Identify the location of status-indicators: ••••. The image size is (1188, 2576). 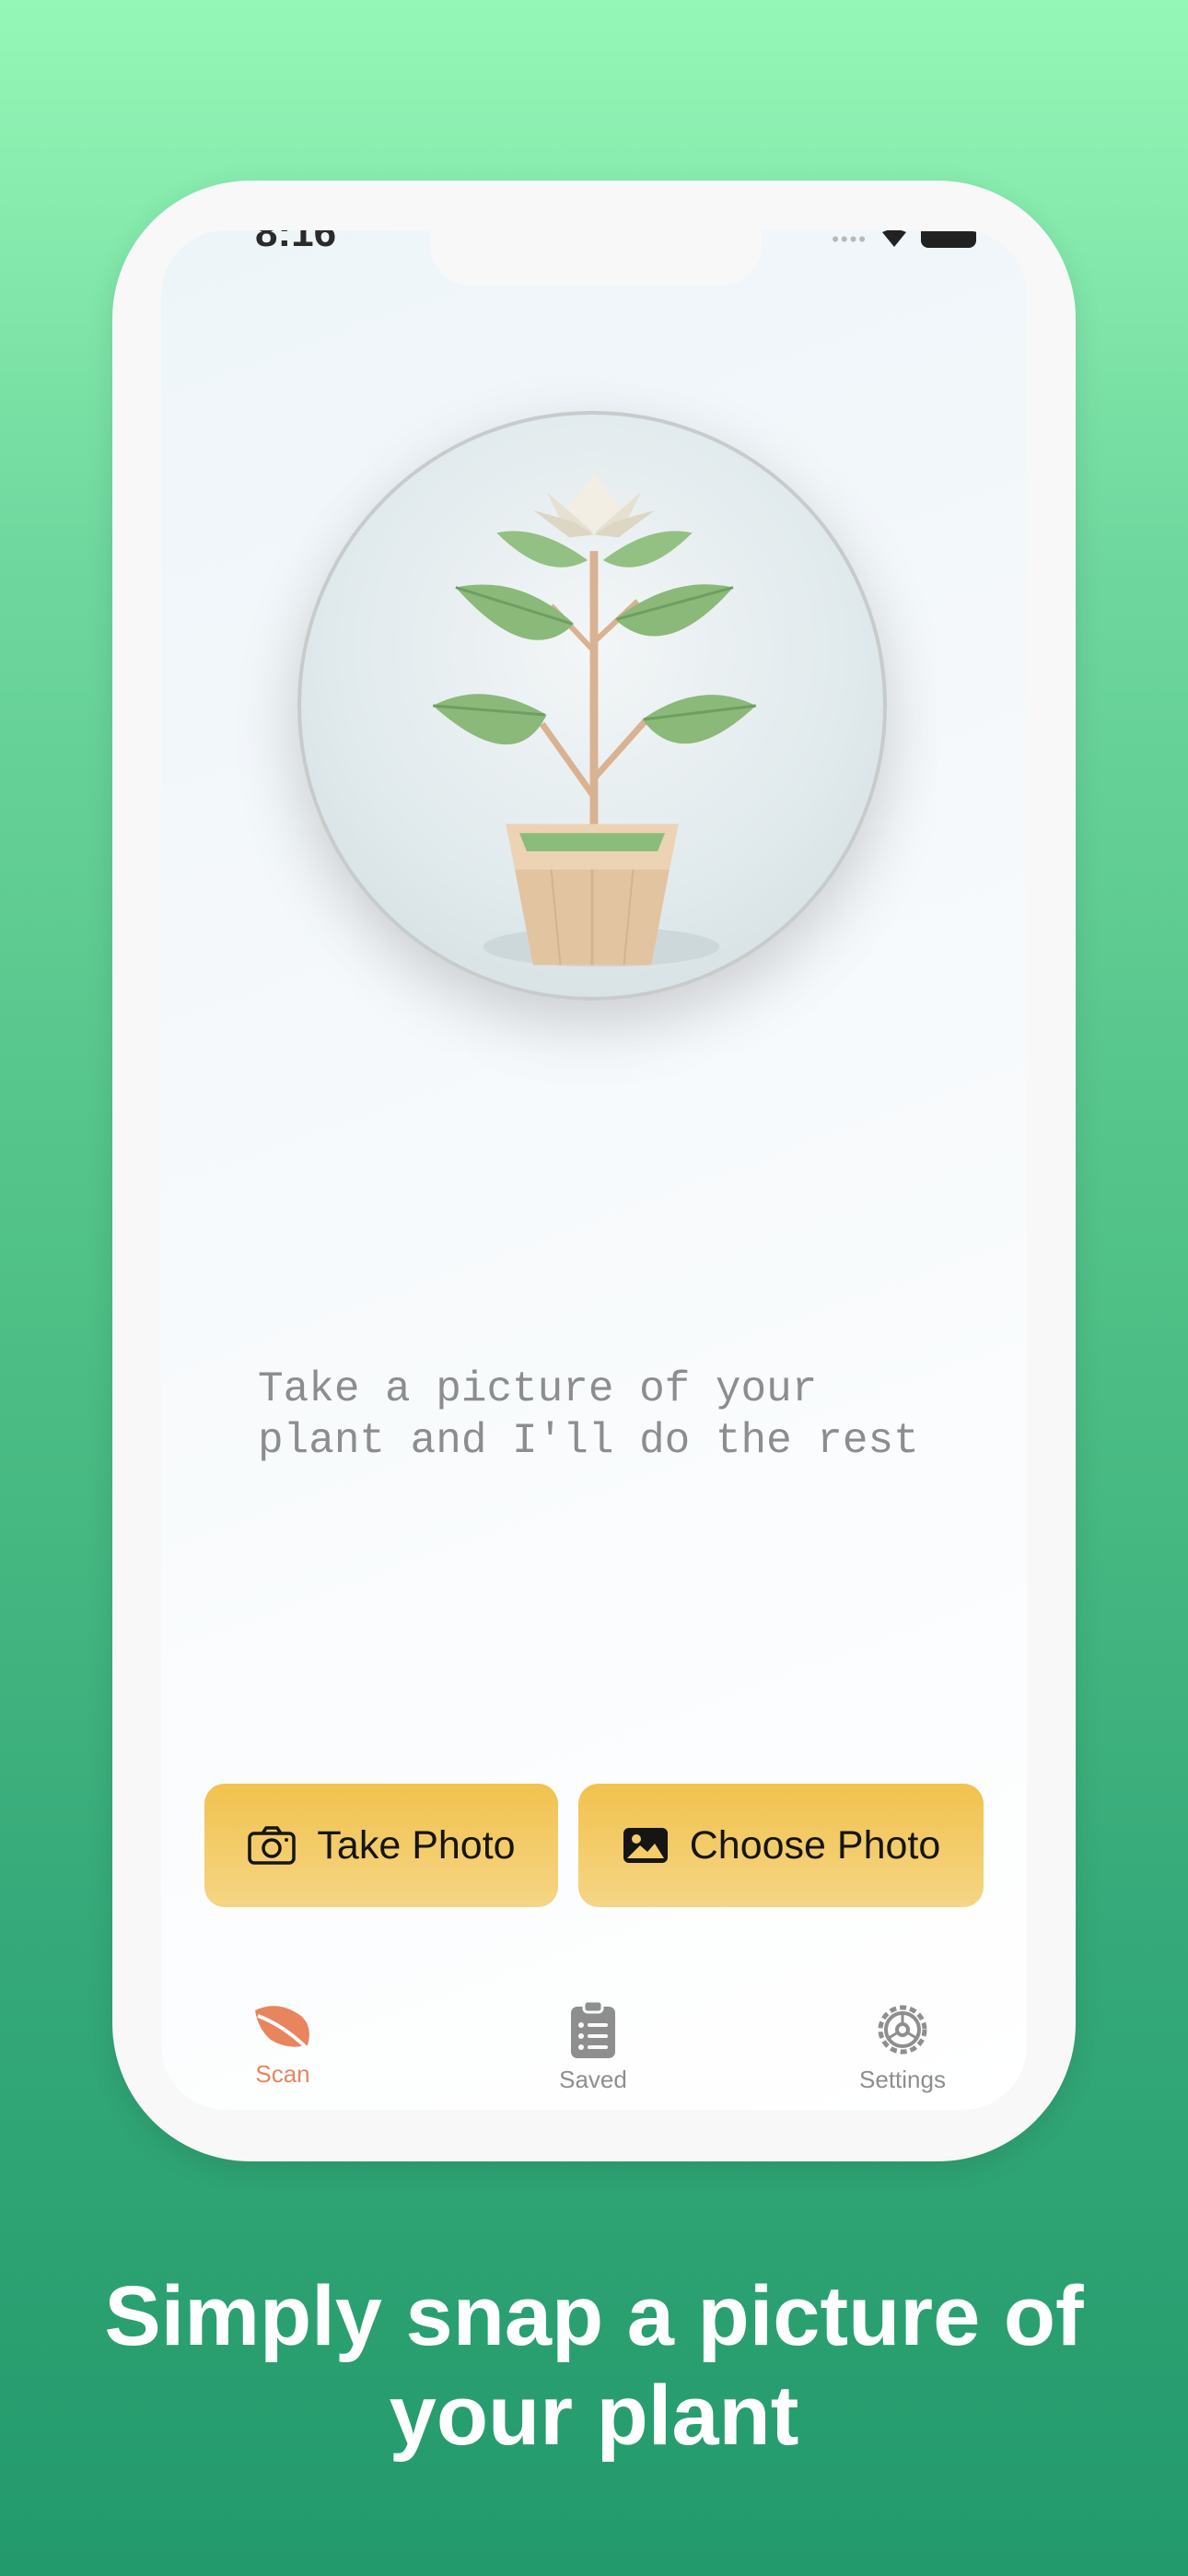
(904, 240).